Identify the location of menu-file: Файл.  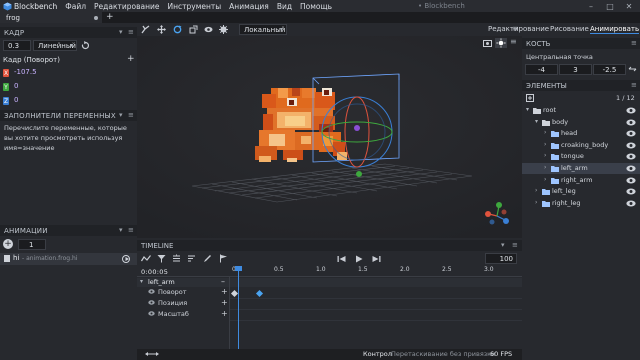
(75, 6).